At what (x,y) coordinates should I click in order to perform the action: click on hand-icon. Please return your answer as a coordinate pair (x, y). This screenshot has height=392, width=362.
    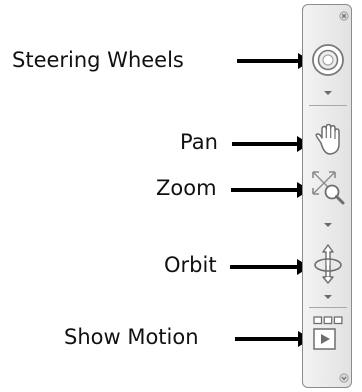
    Looking at the image, I should click on (328, 140).